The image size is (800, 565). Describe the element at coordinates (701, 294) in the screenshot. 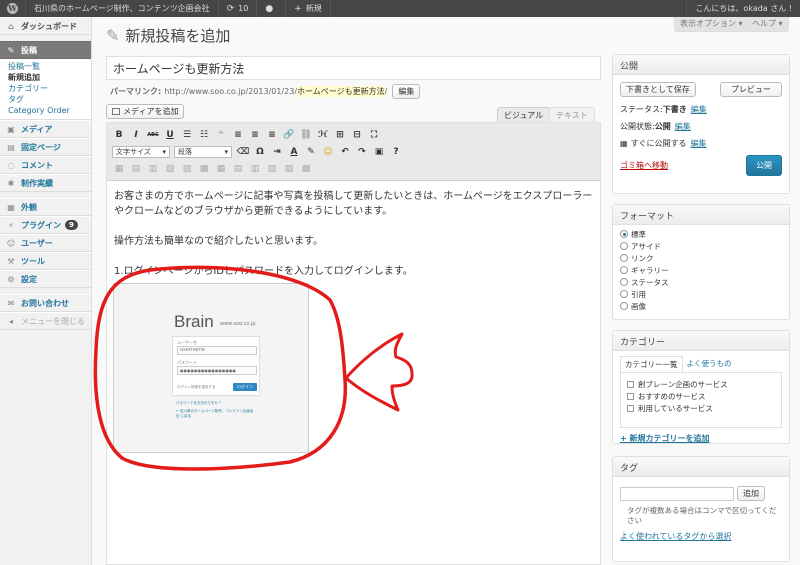

I see `format-option-quote: 引用` at that location.